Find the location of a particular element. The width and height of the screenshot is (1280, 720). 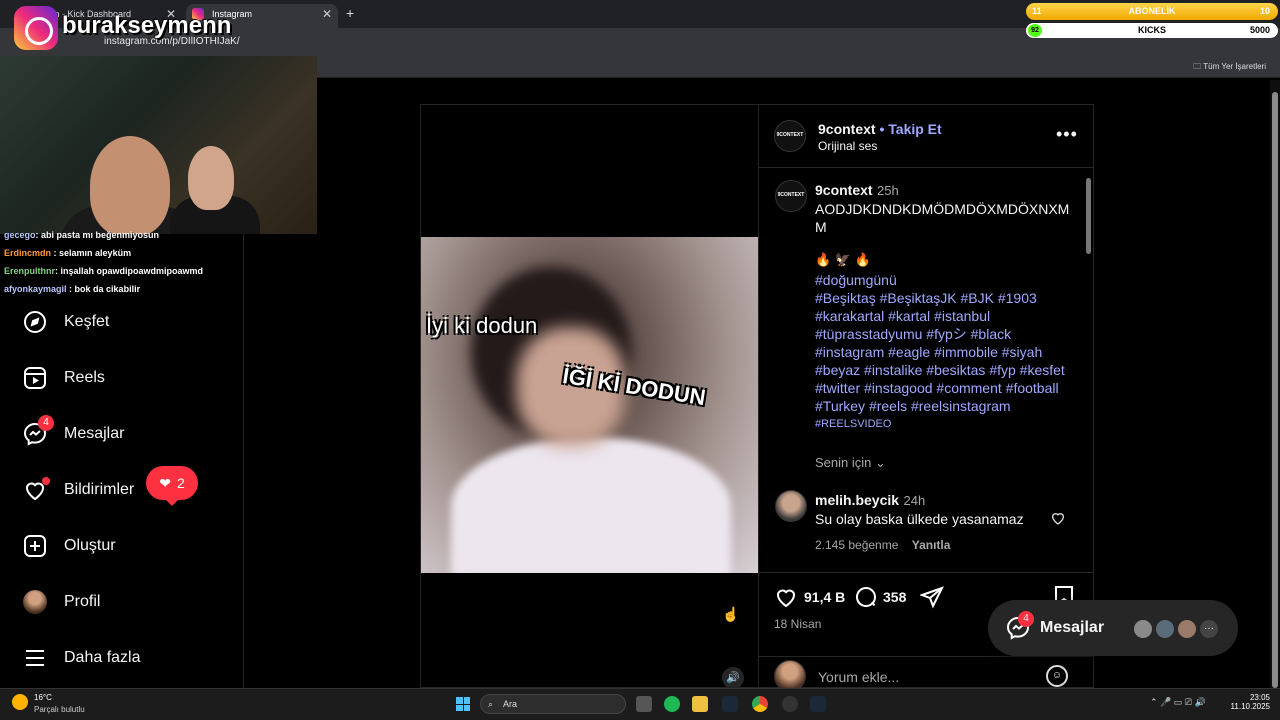

comment-meta: 2.145 beğenme Yanıtla is located at coordinates (882, 545).